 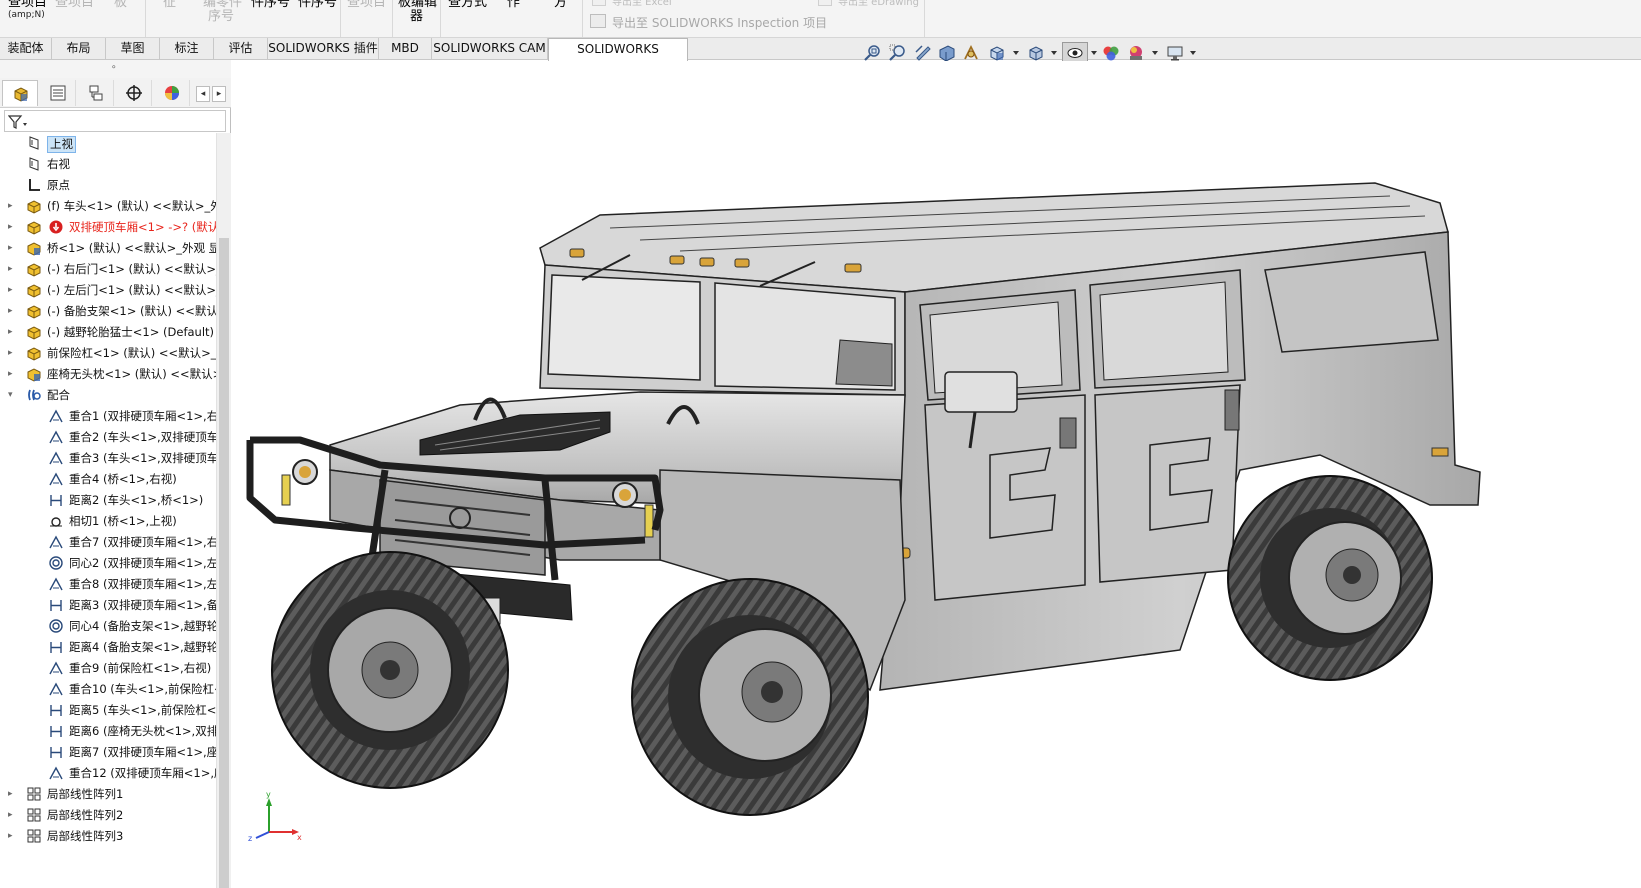 I want to click on tree-item: ▸ (f) 车头<1> (默认) <<默认>_外, so click(x=108, y=206).